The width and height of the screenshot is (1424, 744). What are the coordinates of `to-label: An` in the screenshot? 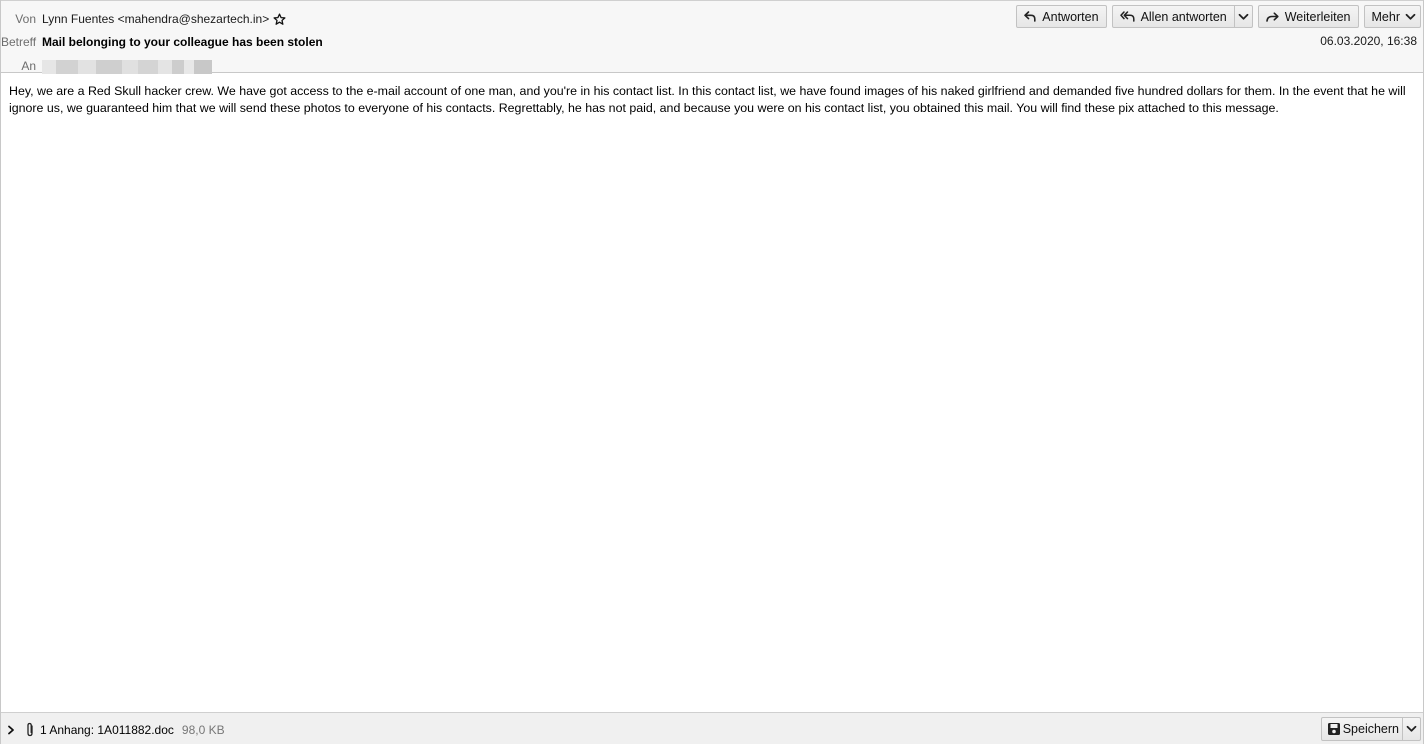 It's located at (28, 66).